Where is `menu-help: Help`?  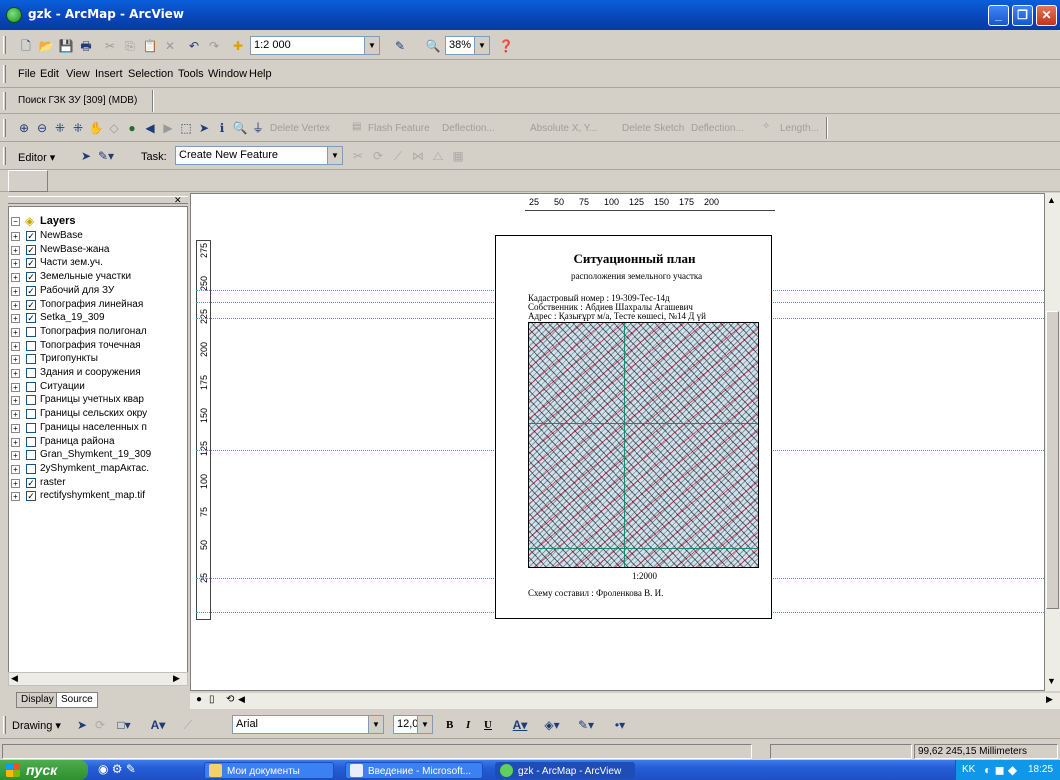
menu-help: Help is located at coordinates (260, 74).